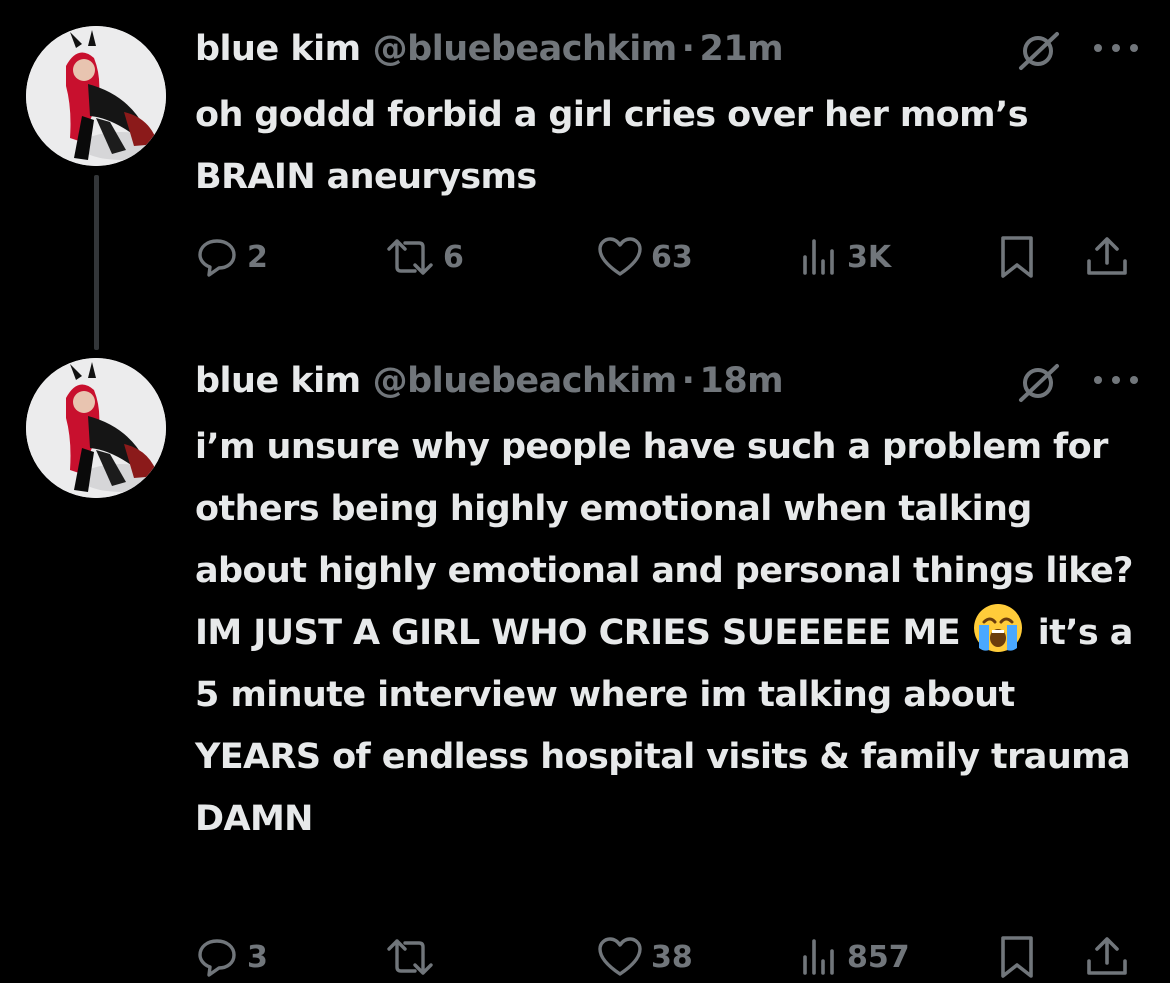 The height and width of the screenshot is (983, 1170). I want to click on reply-button: 3, so click(231, 957).